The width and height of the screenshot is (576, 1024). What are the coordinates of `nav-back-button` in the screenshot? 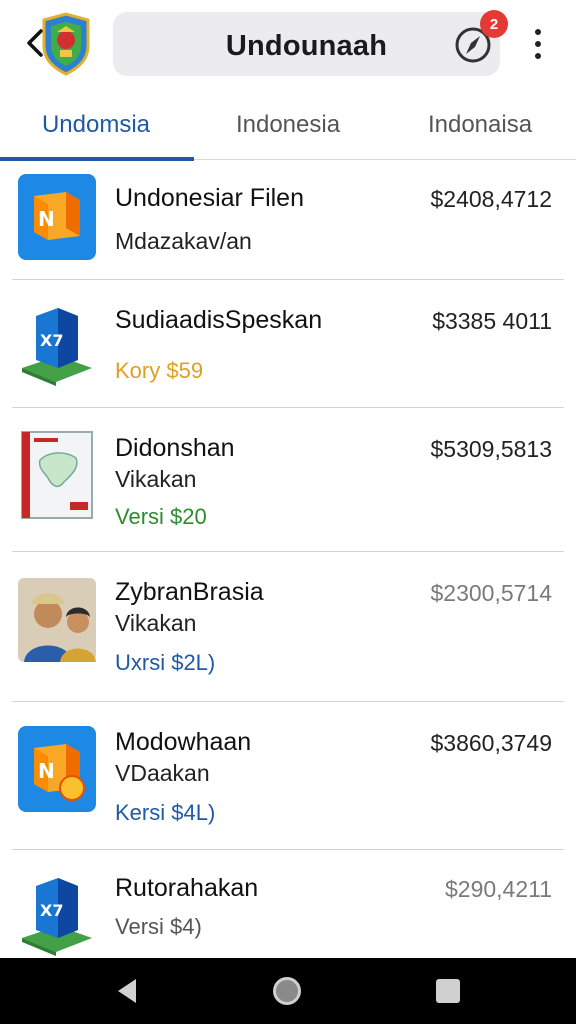 It's located at (127, 991).